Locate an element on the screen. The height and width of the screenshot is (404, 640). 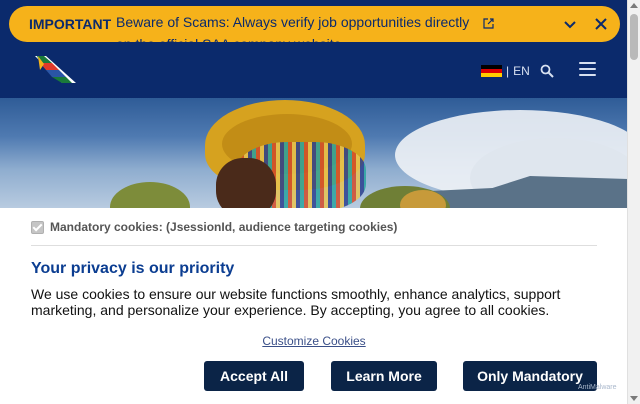
privacy-title: Your privacy is our priority is located at coordinates (133, 268).